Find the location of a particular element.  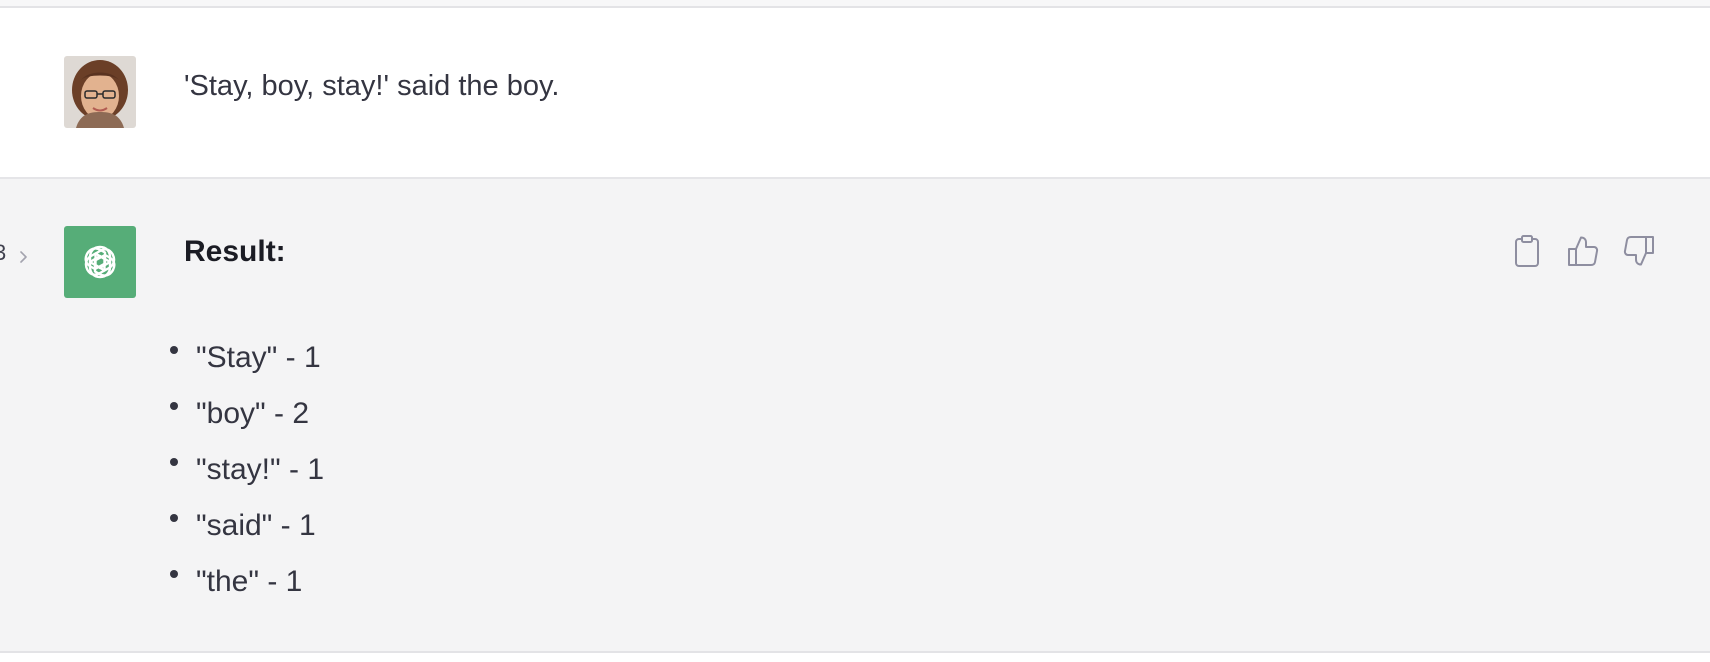

message-actions is located at coordinates (1590, 251).